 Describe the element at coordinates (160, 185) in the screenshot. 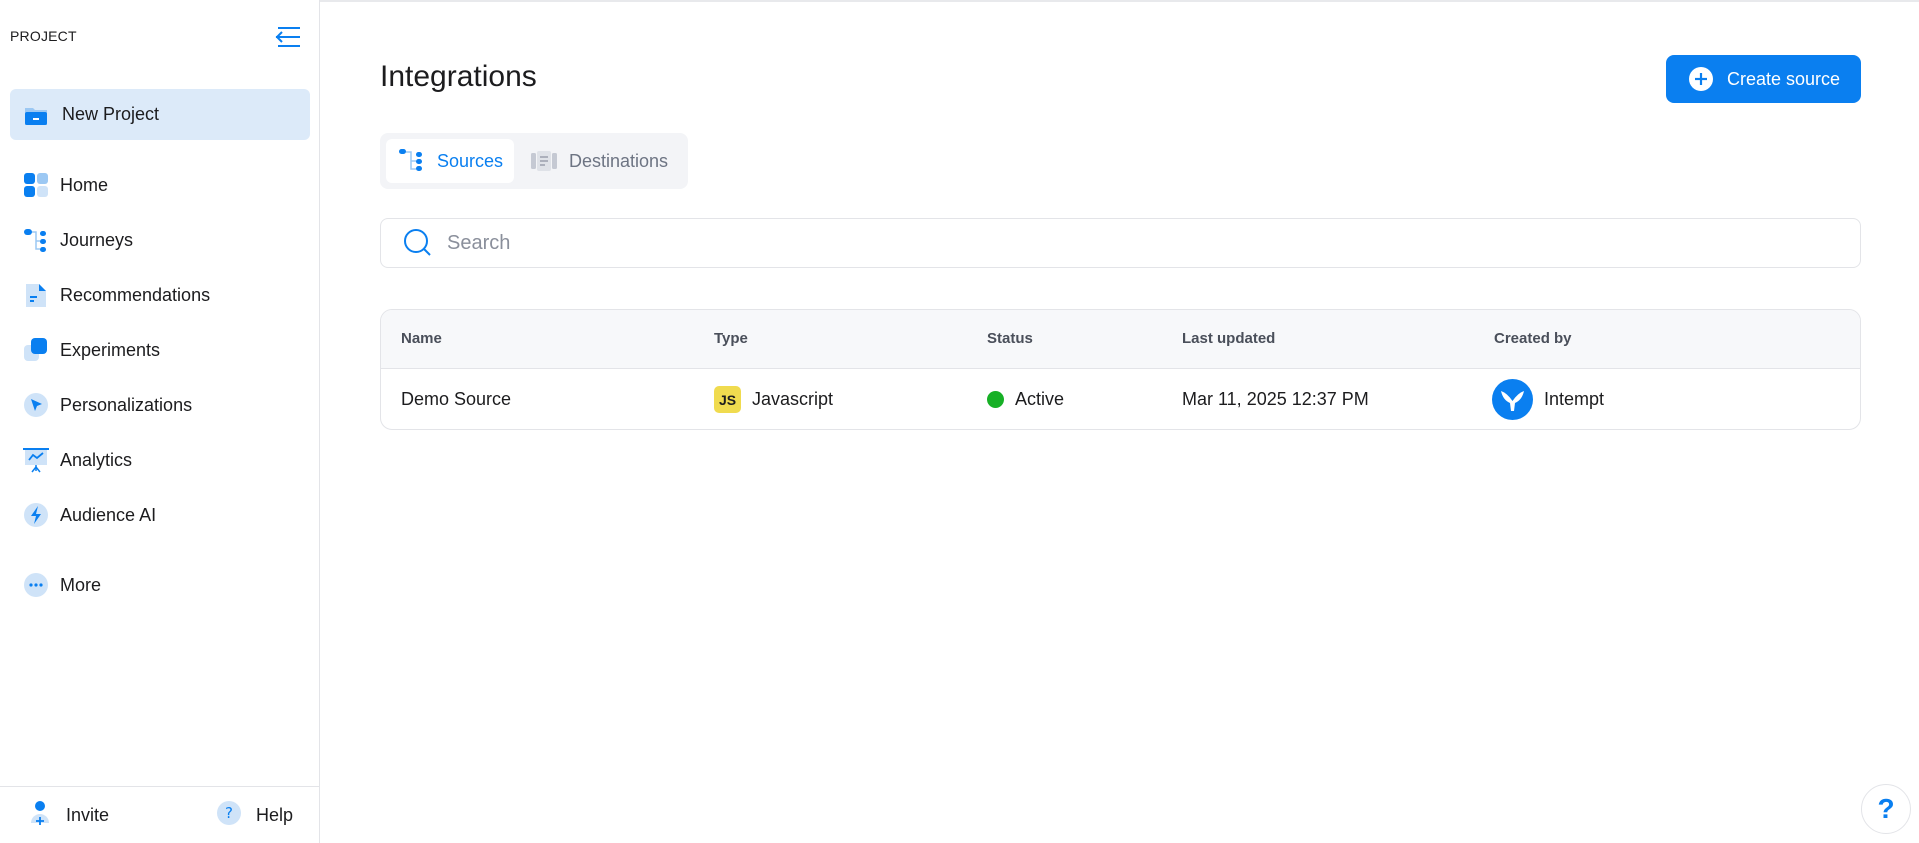

I see `sidebar-item-home: Home` at that location.